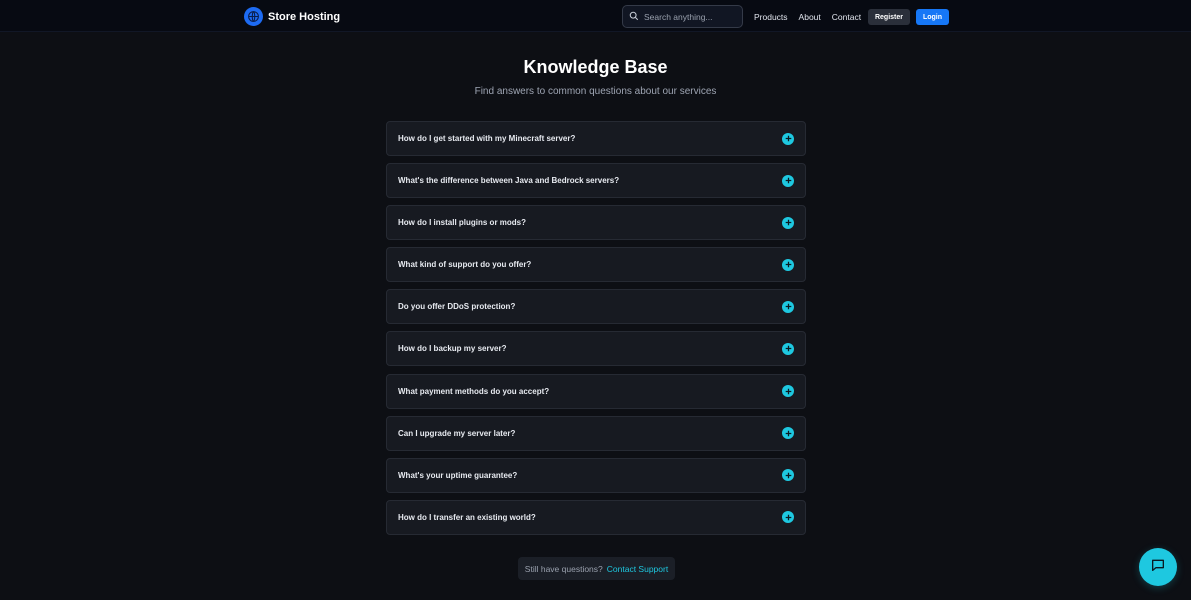  What do you see at coordinates (596, 475) in the screenshot?
I see `faq-item: What's your uptime guarantee?` at bounding box center [596, 475].